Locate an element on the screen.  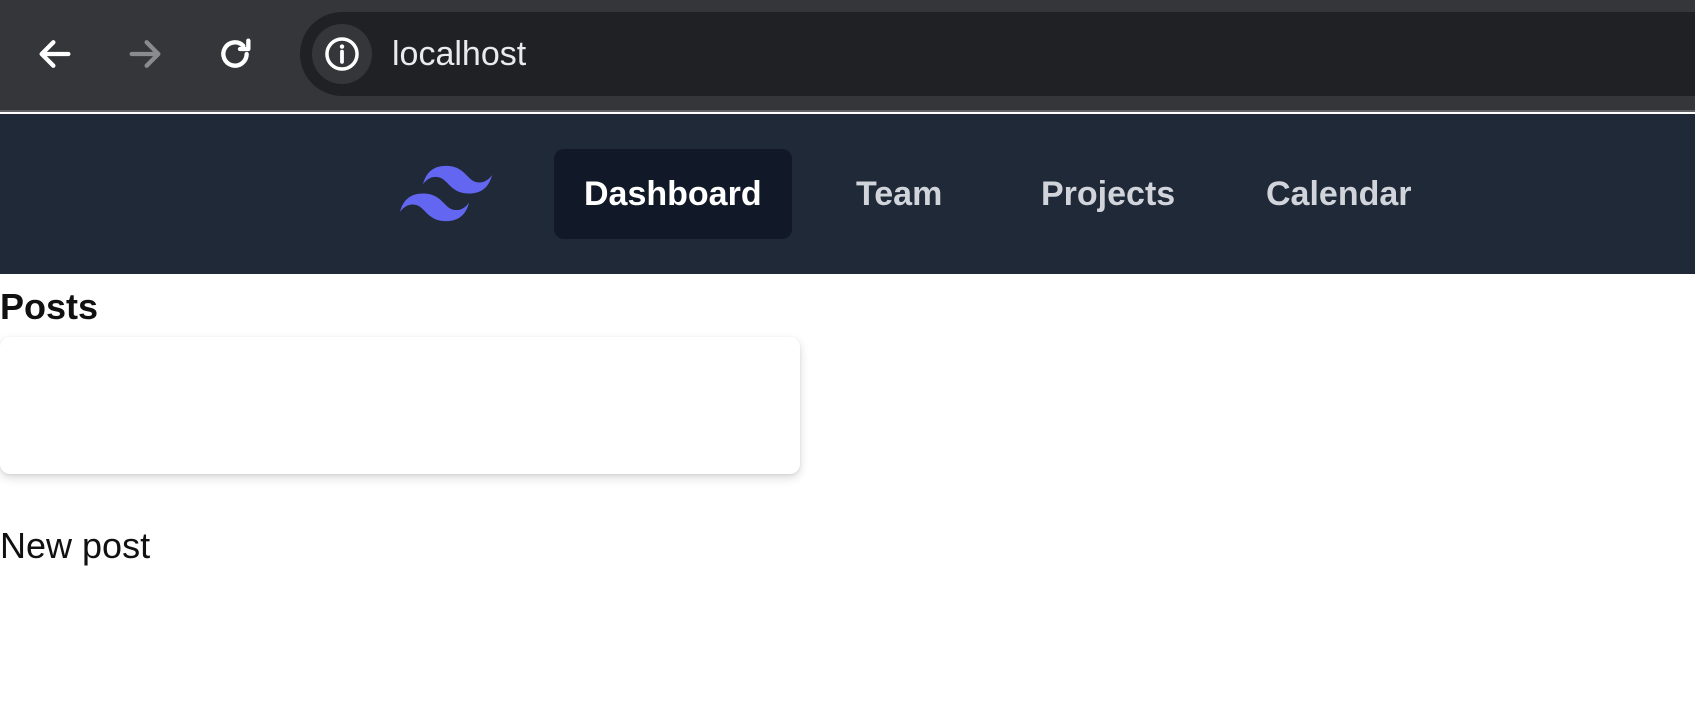
back-button is located at coordinates (55, 54).